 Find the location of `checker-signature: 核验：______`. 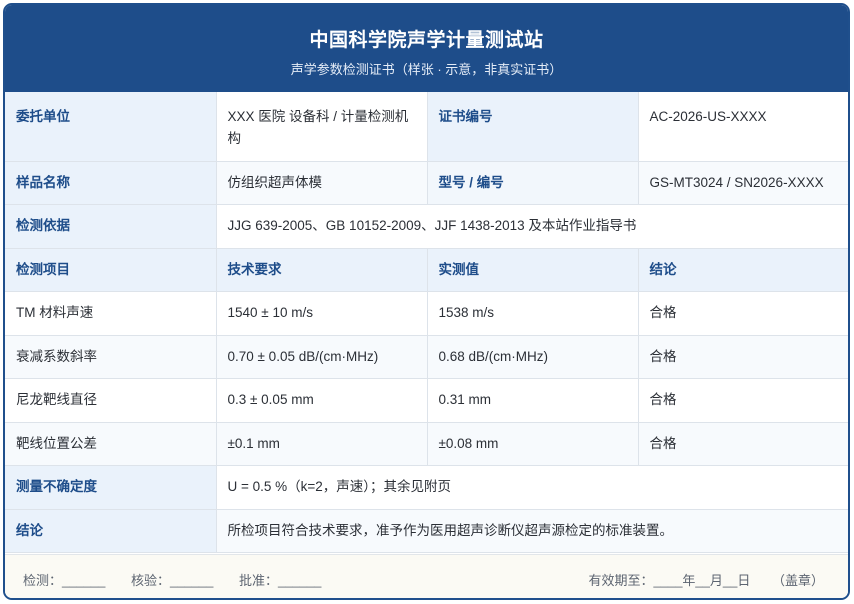

checker-signature: 核验：______ is located at coordinates (172, 580).